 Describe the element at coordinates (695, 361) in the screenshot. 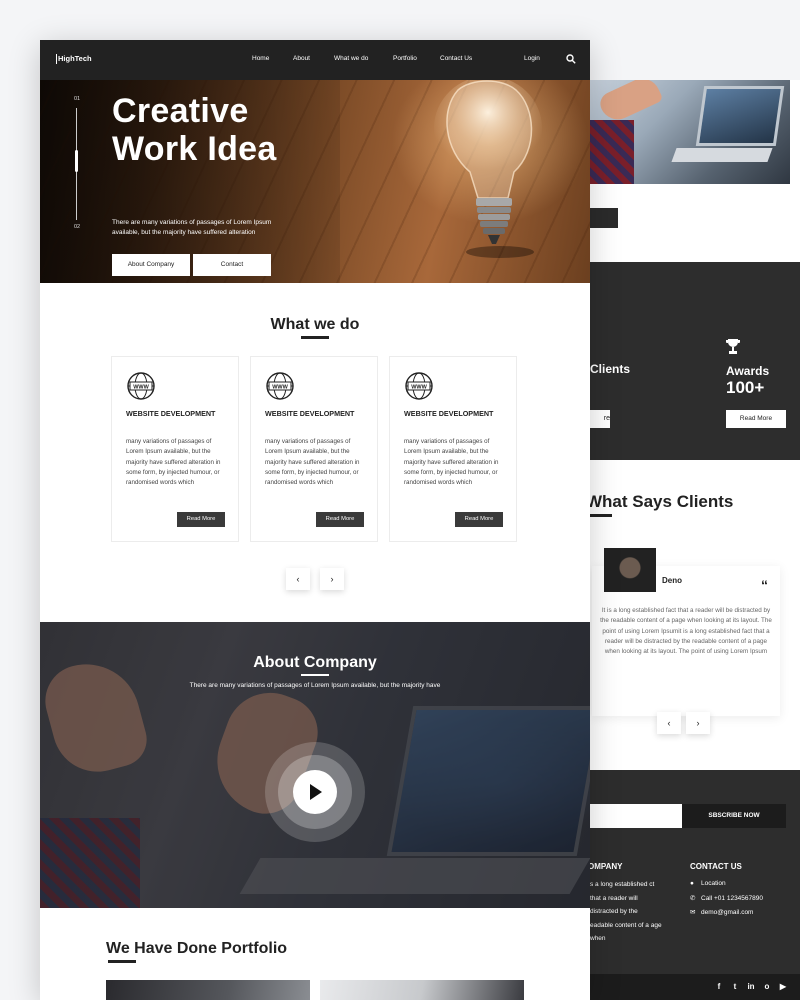

I see `stats-section: Clients re Awards 100+ Read More` at that location.